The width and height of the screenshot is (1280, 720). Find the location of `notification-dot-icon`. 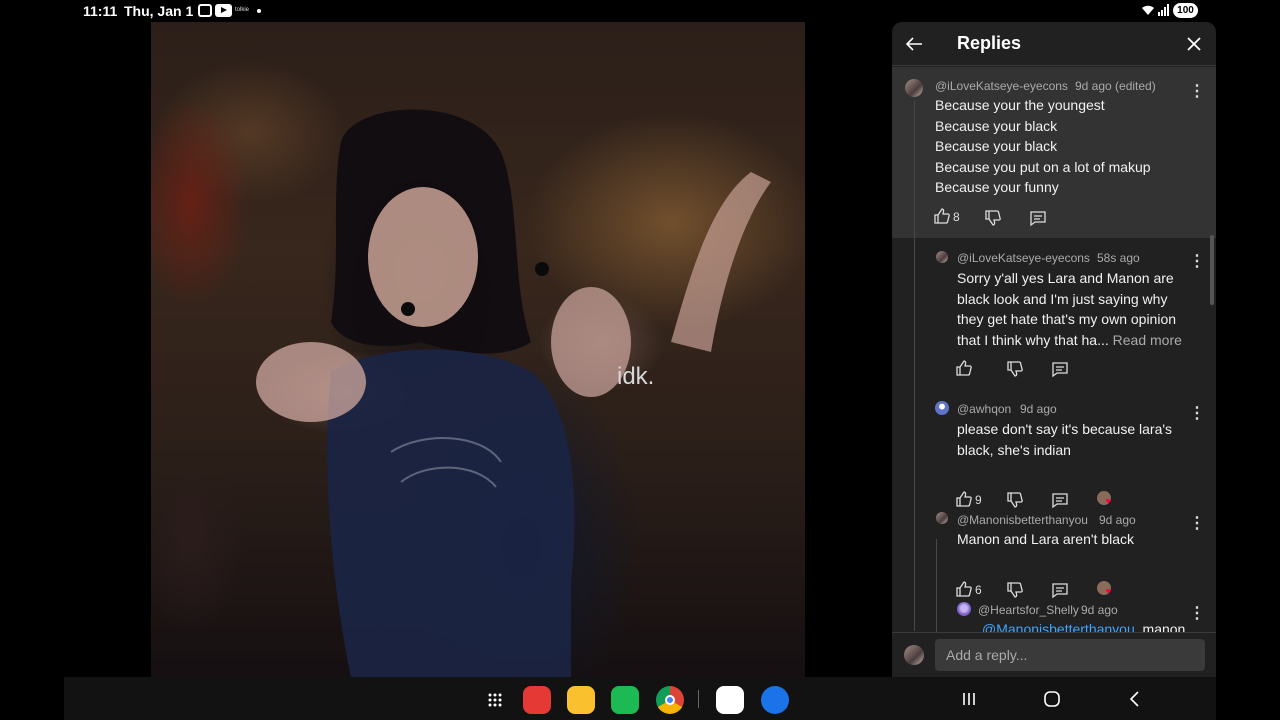

notification-dot-icon is located at coordinates (259, 11).